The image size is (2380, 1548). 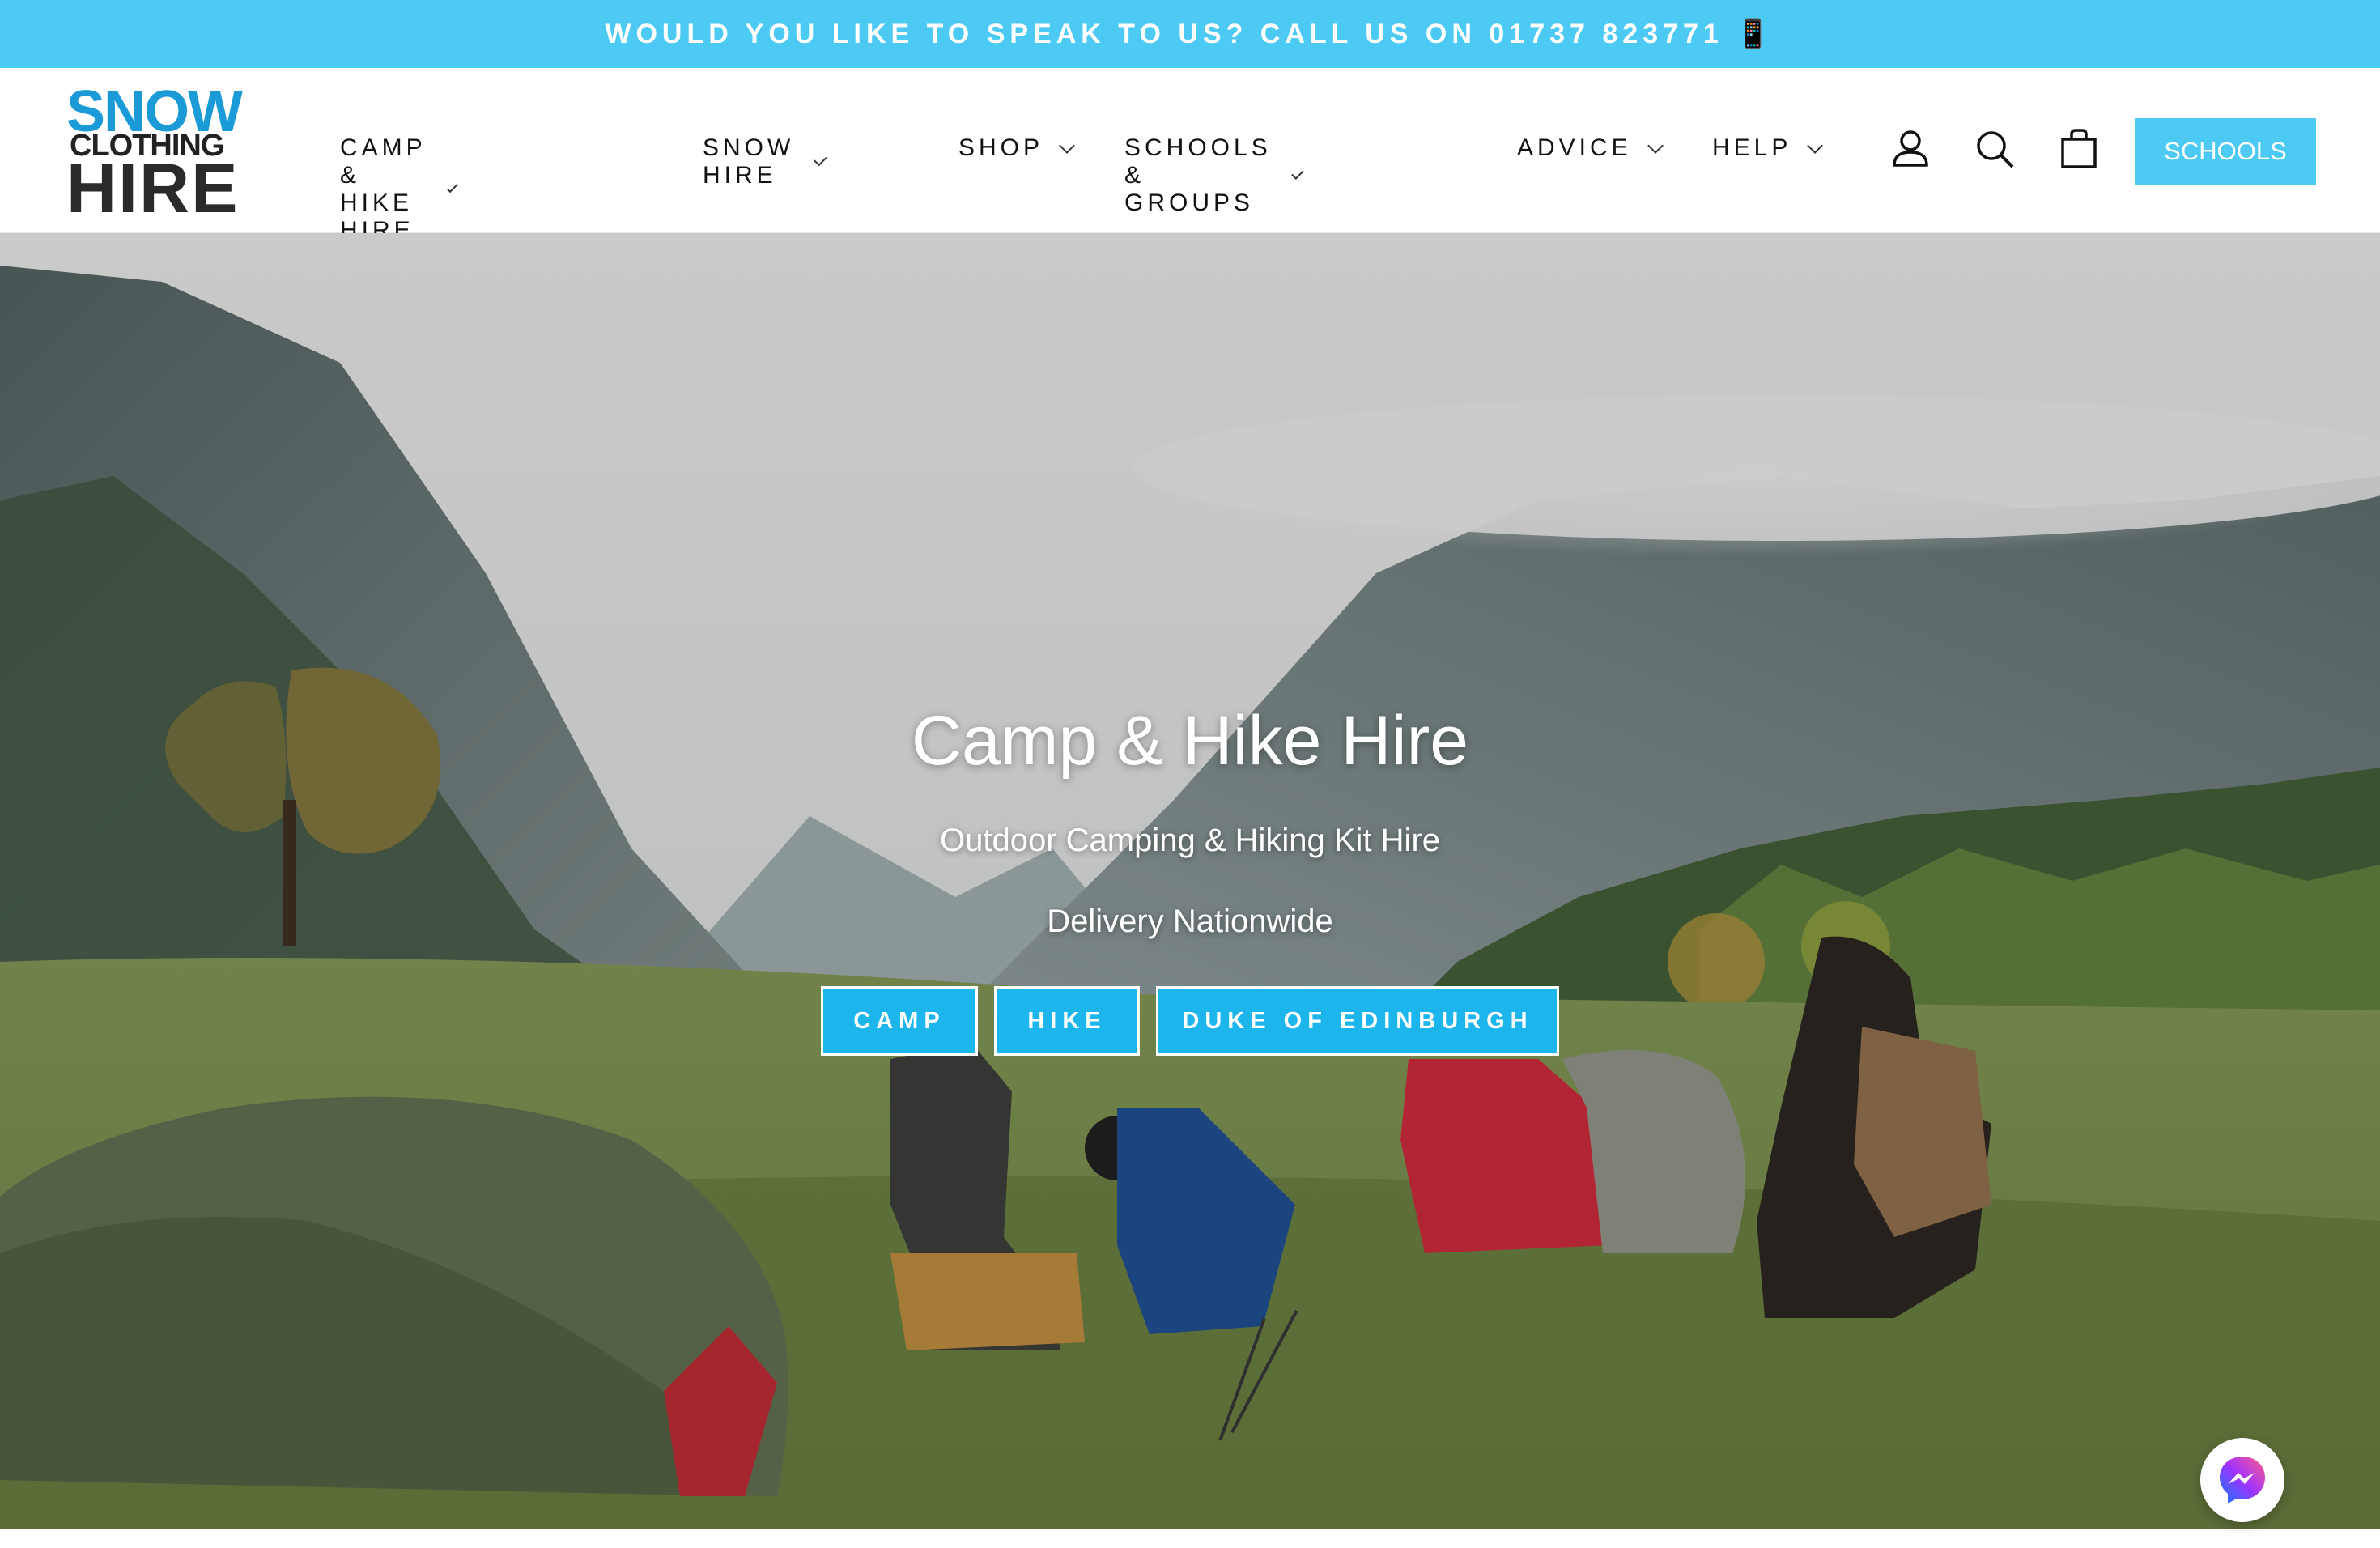 I want to click on nav-item-label: SCHOOLS & GROUPS, so click(x=1198, y=175).